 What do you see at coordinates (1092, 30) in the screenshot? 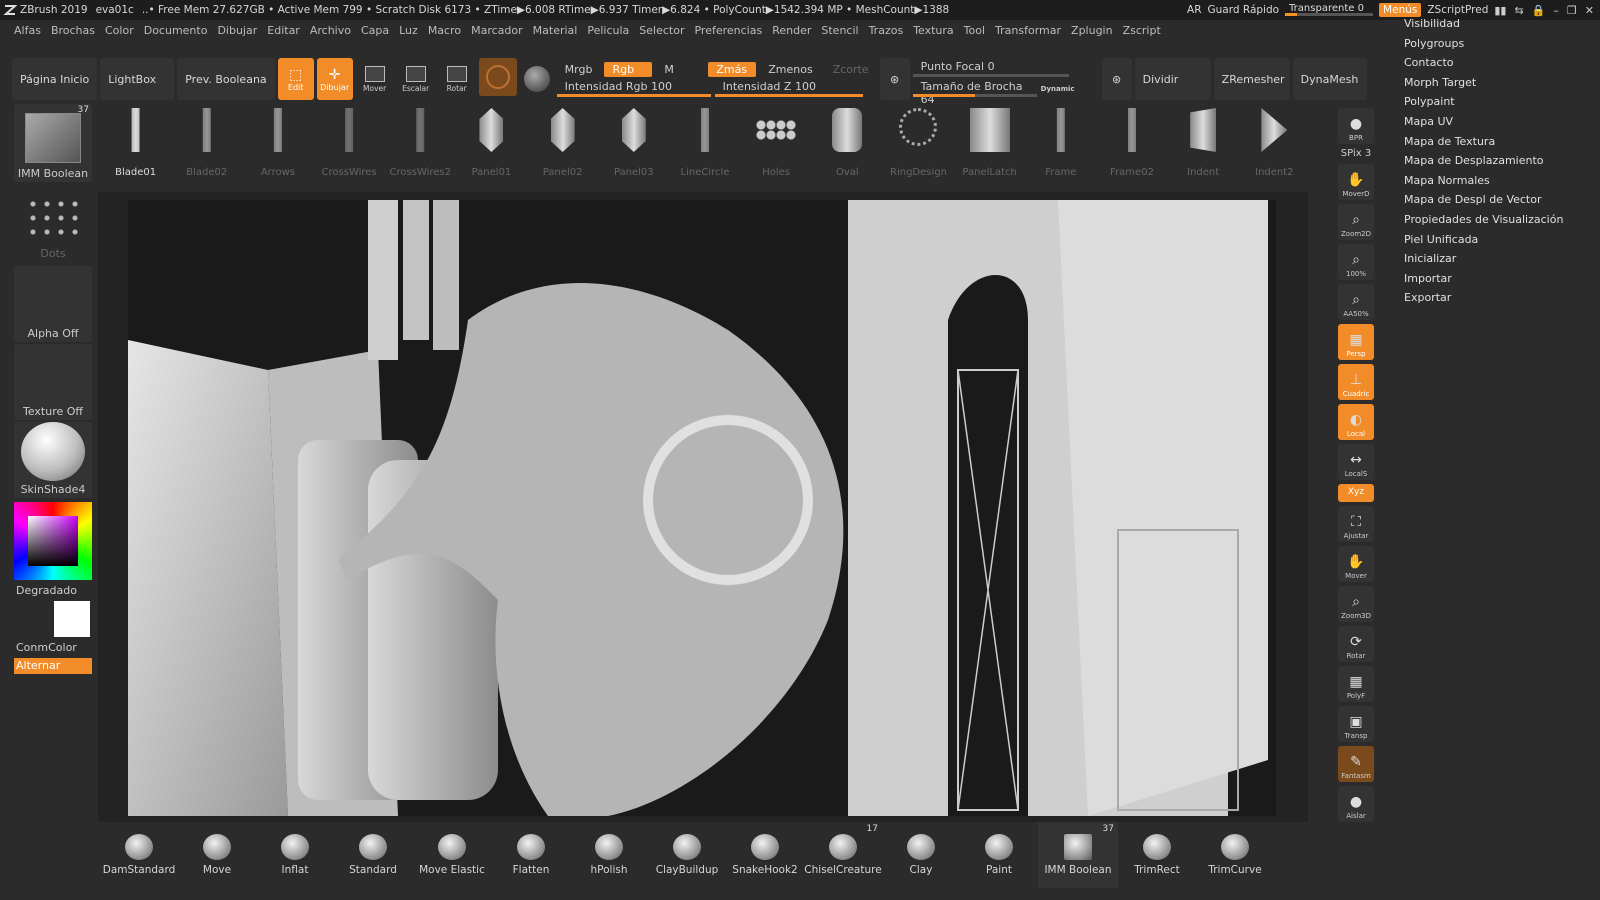
I see `menu-item: Zplugin` at bounding box center [1092, 30].